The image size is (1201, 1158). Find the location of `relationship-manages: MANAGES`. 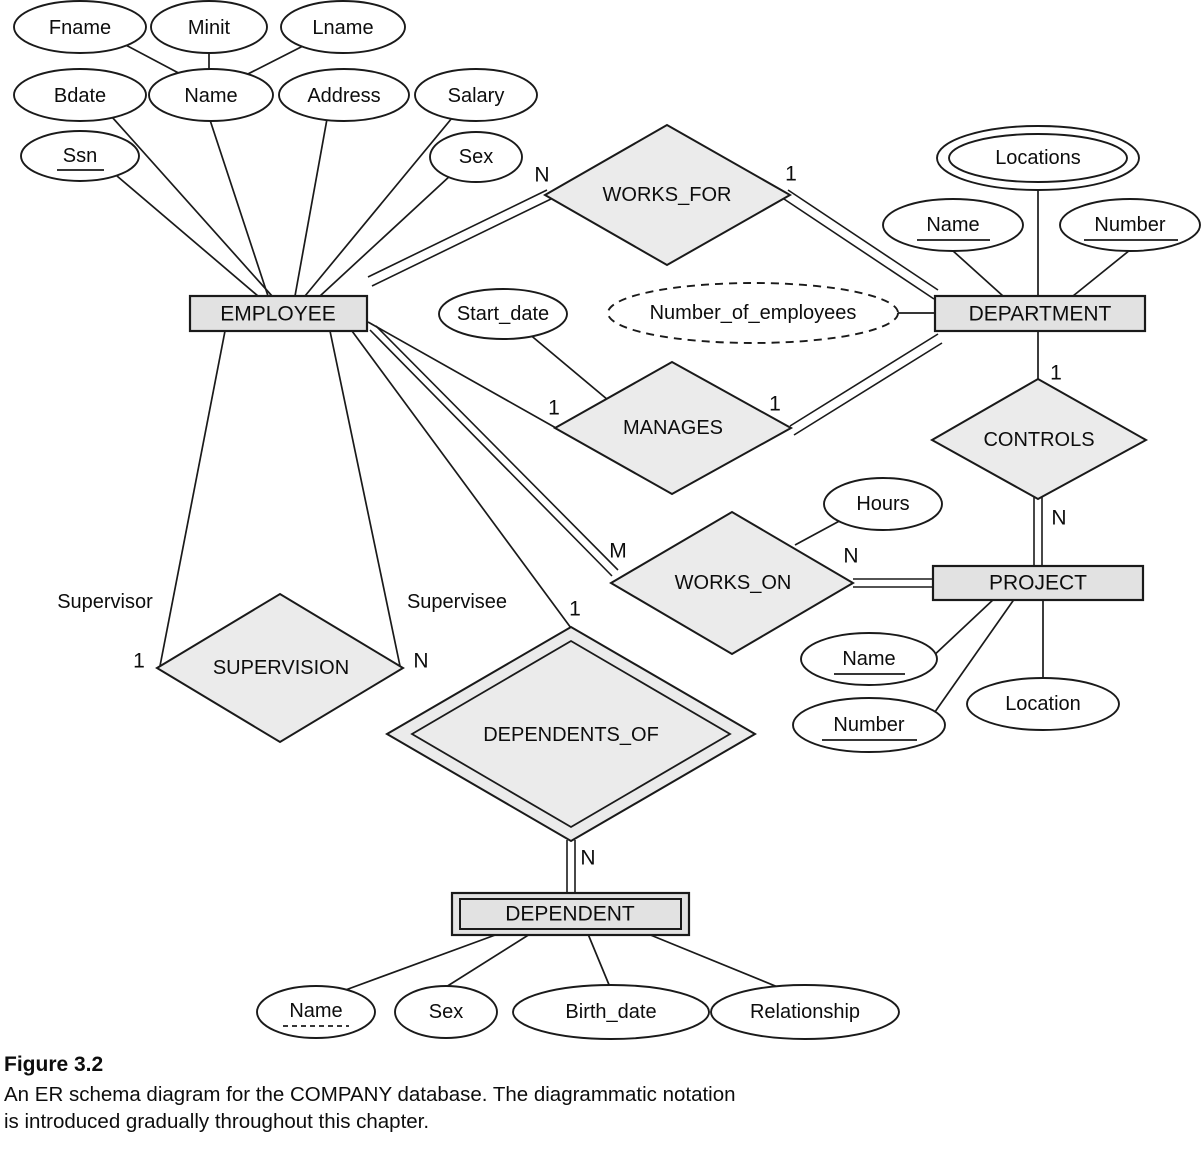

relationship-manages: MANAGES is located at coordinates (673, 428).